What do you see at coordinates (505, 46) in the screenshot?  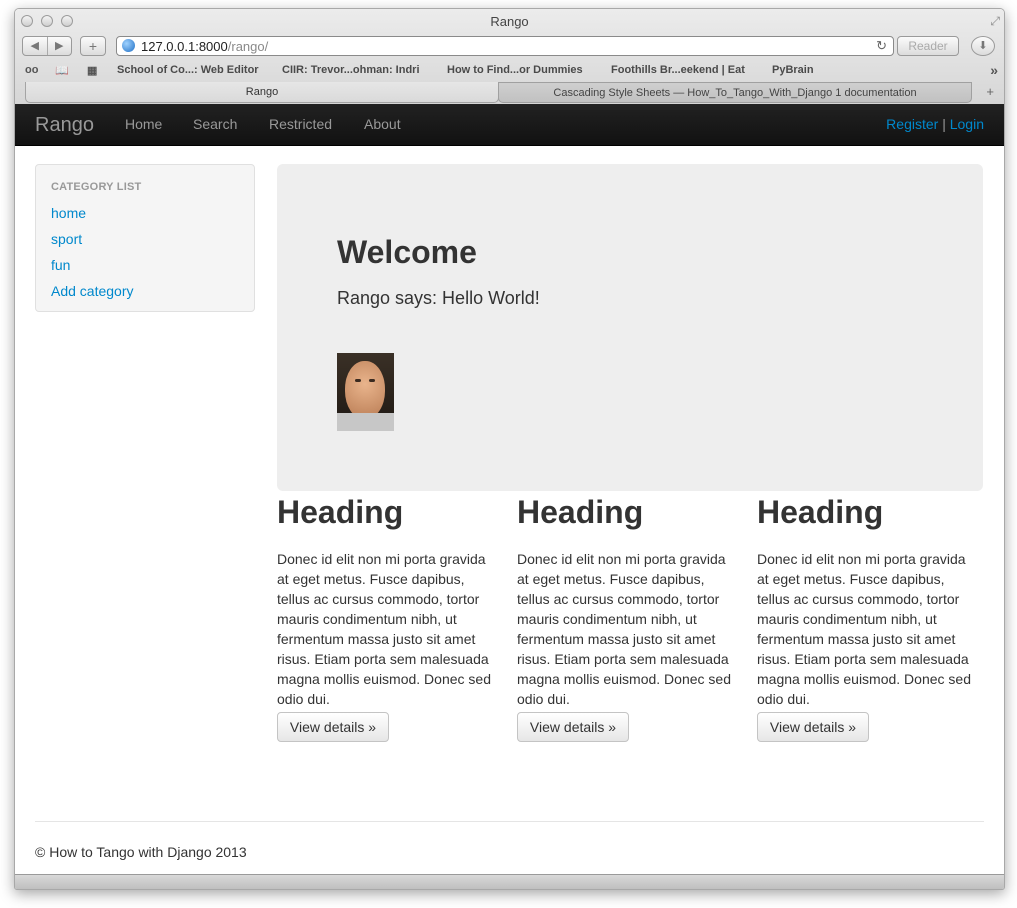 I see `address-bar: 127.0.0.1:8000/rango/ ↻` at bounding box center [505, 46].